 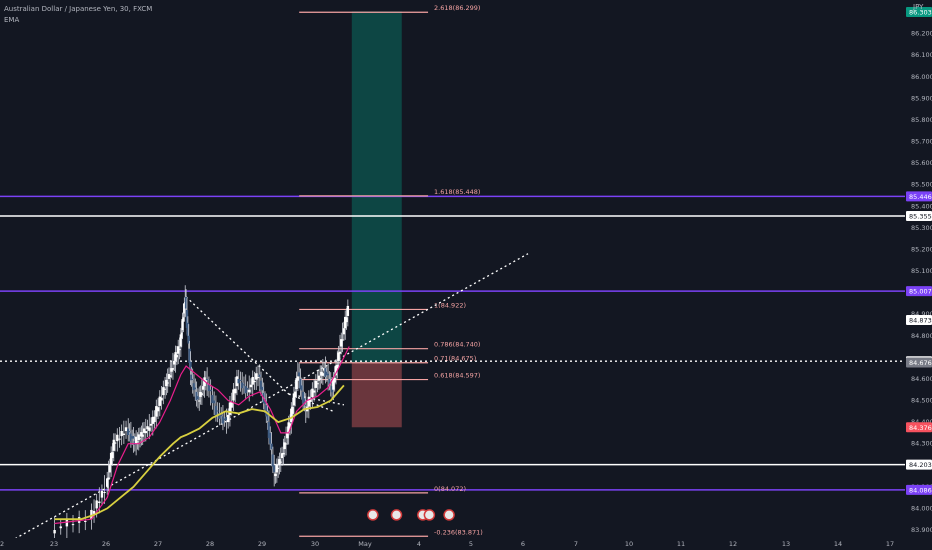 I want to click on loss-zone, so click(x=376, y=395).